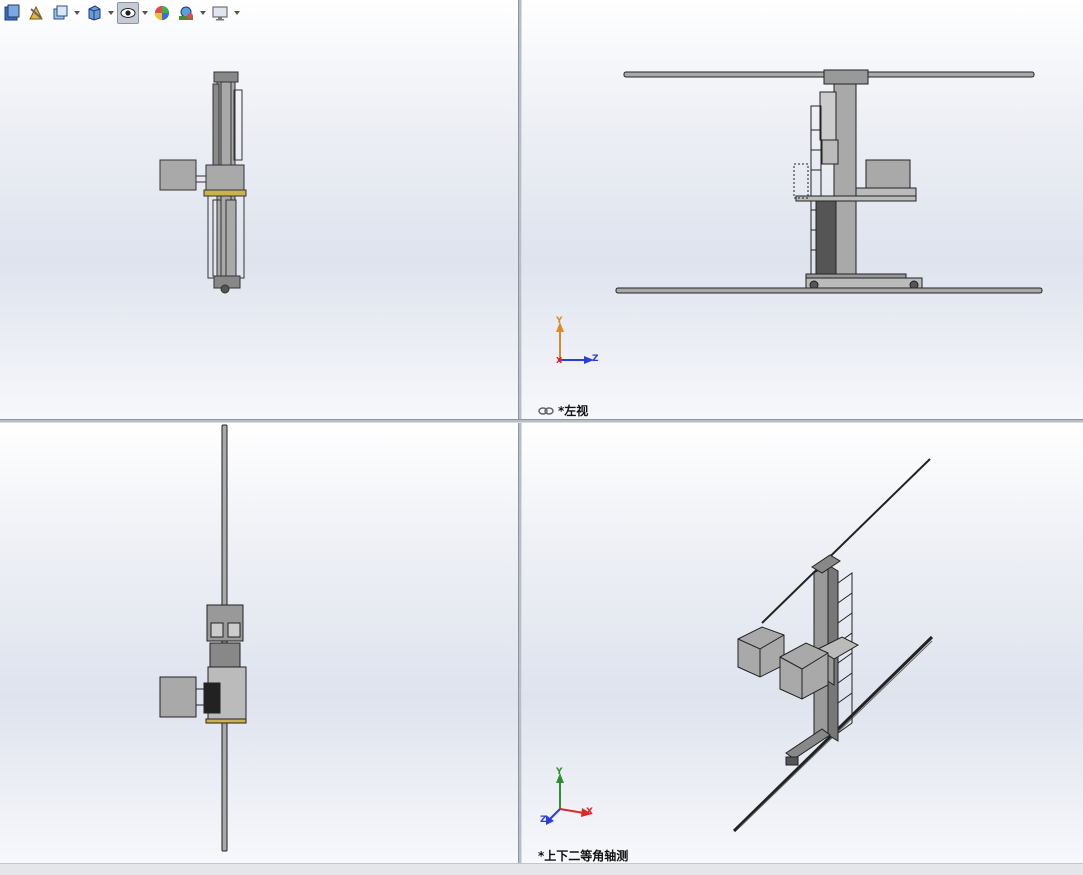 Image resolution: width=1083 pixels, height=875 pixels. Describe the element at coordinates (595, 359) in the screenshot. I see `axis-label-z: Z` at that location.